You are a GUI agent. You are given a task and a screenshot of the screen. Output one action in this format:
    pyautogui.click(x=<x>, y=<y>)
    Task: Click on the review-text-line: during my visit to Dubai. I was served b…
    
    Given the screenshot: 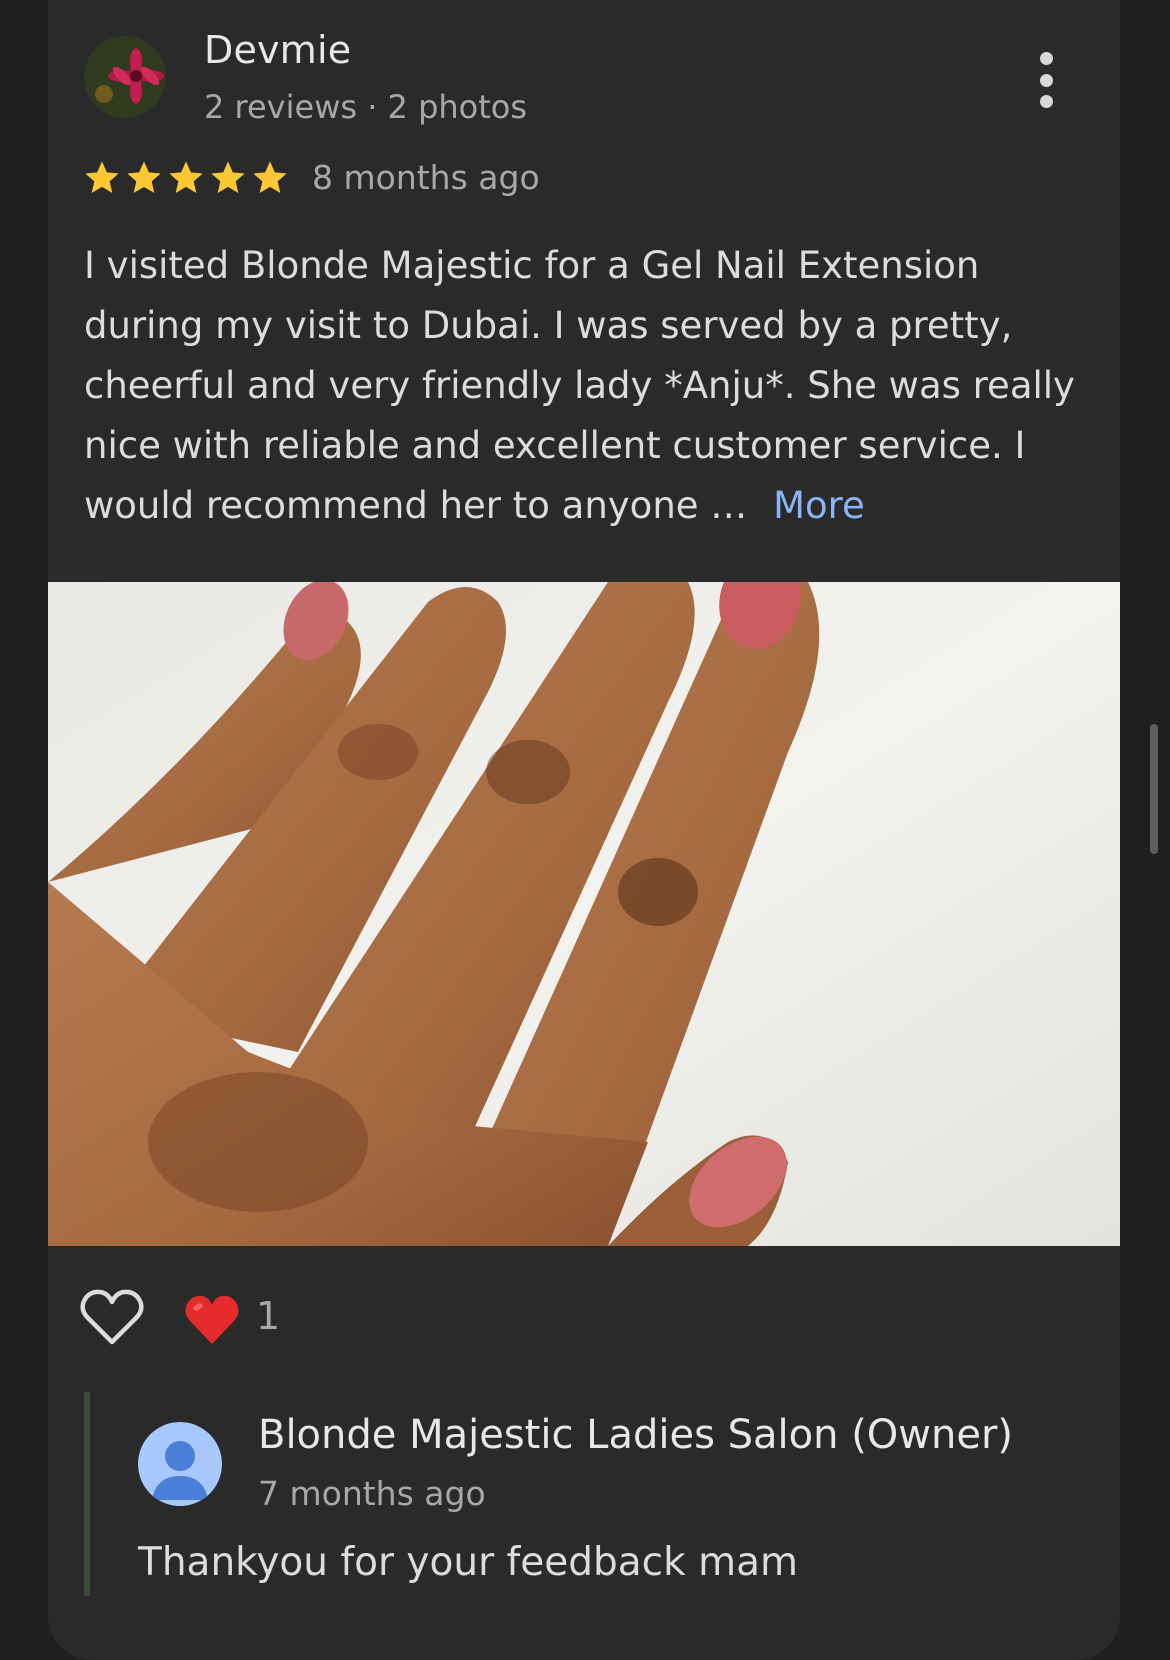 What is the action you would take?
    pyautogui.click(x=548, y=325)
    